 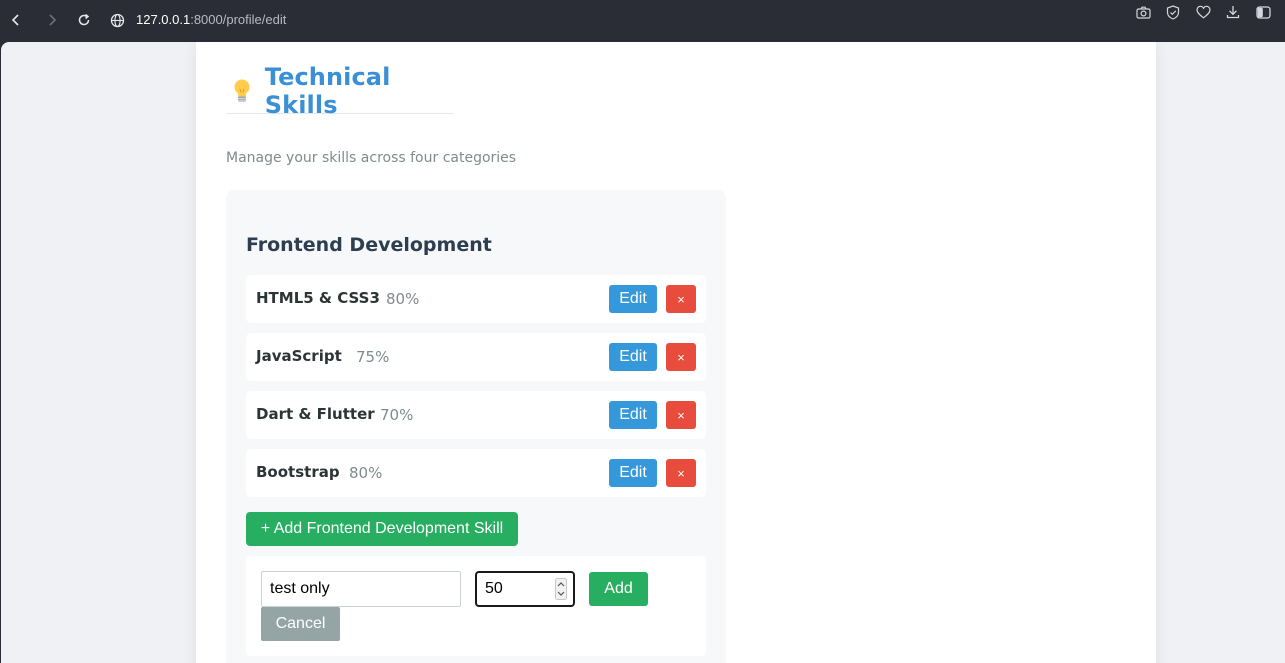 What do you see at coordinates (361, 589) in the screenshot?
I see `skill-name-input: test only` at bounding box center [361, 589].